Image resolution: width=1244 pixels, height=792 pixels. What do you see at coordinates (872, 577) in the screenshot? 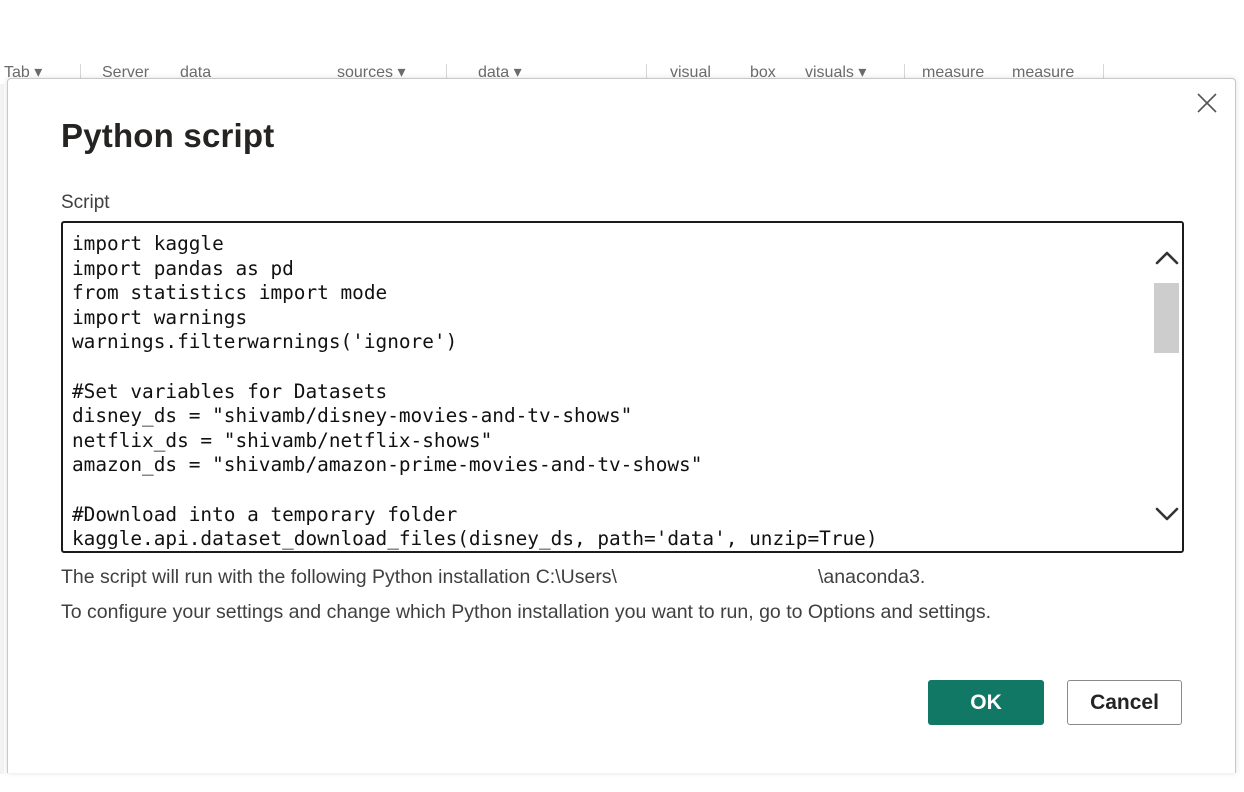
I see `installation-path-suffix: \anaconda3.` at bounding box center [872, 577].